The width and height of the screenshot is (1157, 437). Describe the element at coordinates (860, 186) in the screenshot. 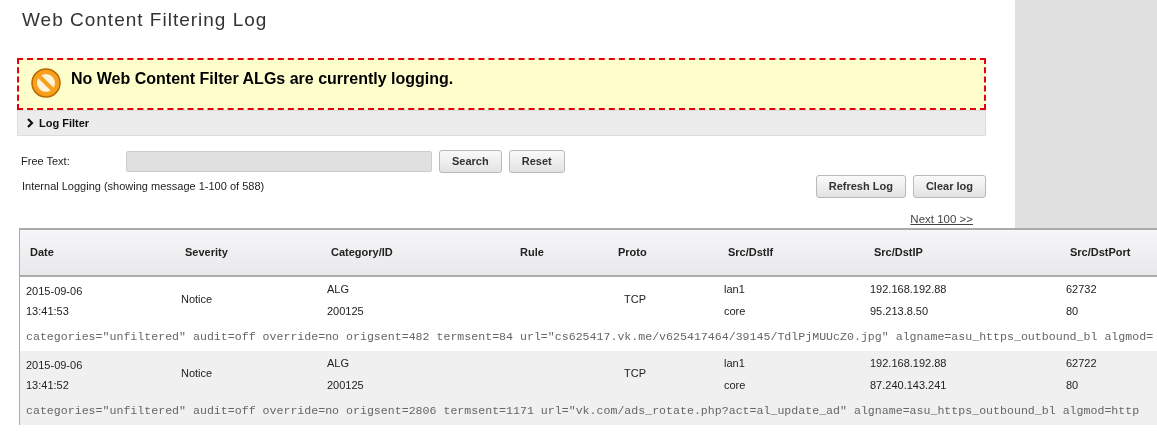

I see `refresh-log-button: Refresh Log` at that location.